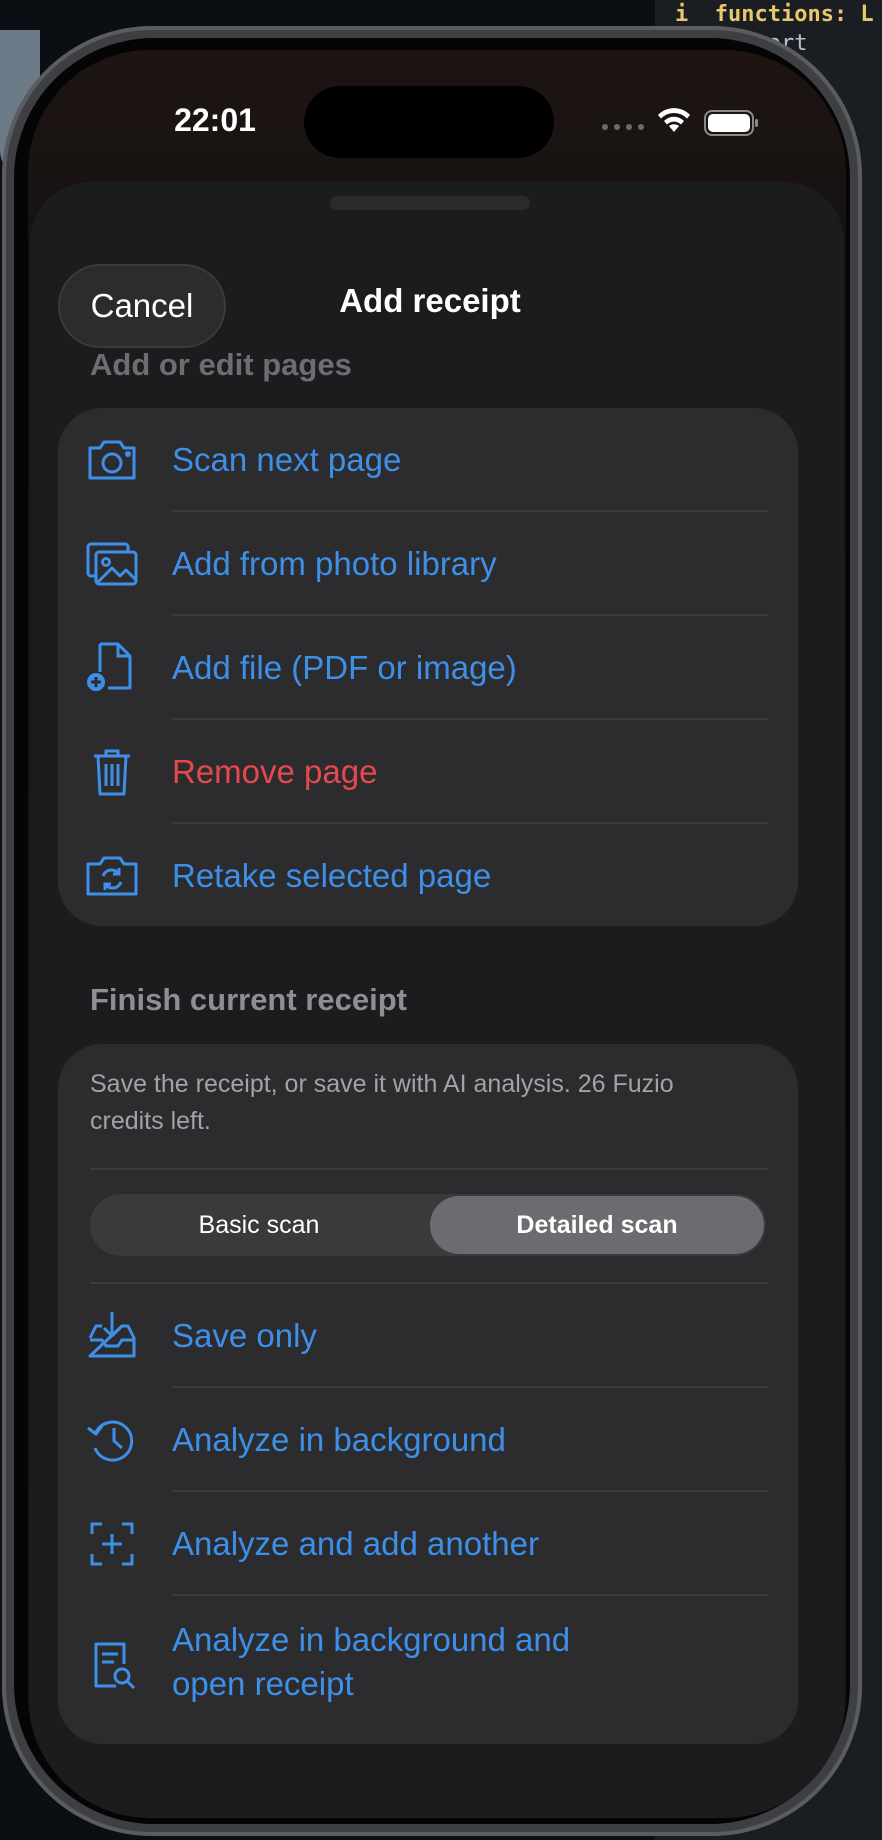 The image size is (882, 1840). What do you see at coordinates (428, 772) in the screenshot?
I see `remove-page-button: Remove page` at bounding box center [428, 772].